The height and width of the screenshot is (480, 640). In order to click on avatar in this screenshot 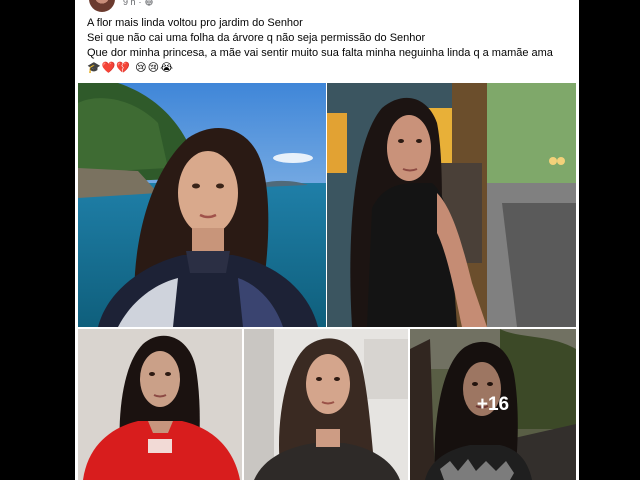, I will do `click(102, 6)`.